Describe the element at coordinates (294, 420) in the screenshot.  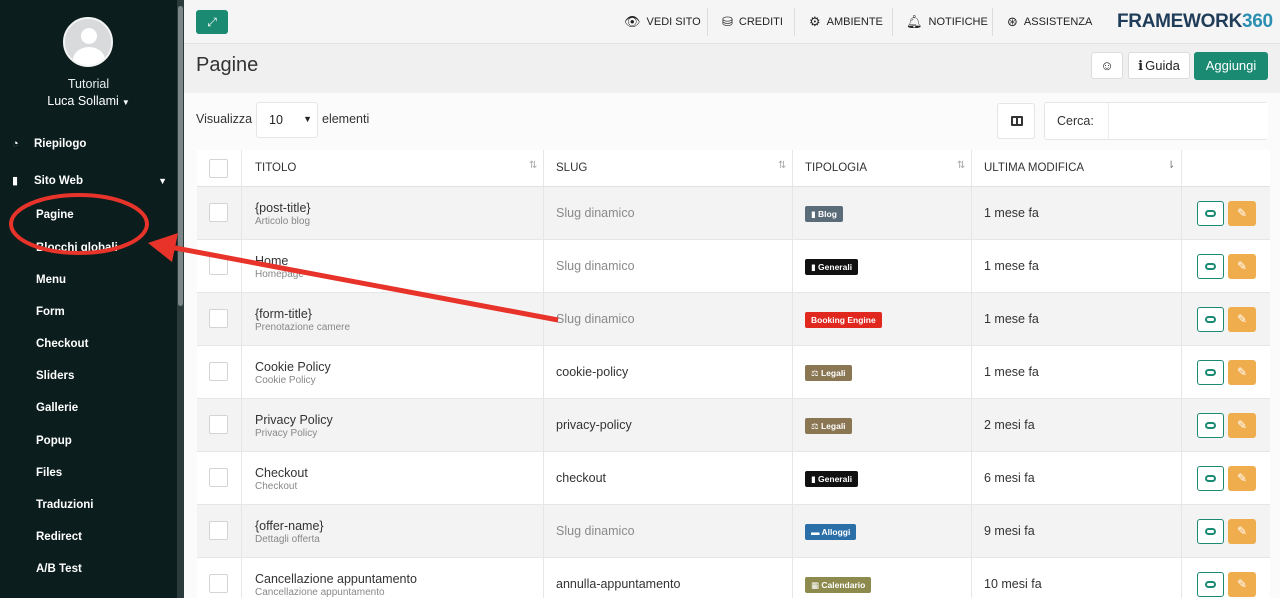
I see `row-title: Privacy Policy` at that location.